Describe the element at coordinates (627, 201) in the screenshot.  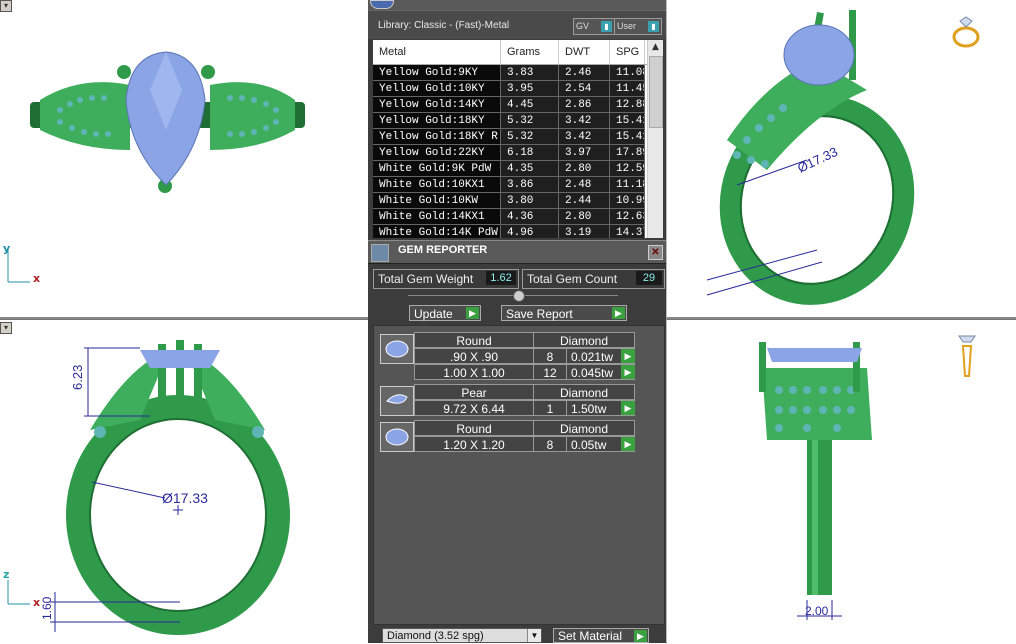
I see `table-cell: 10.99` at that location.